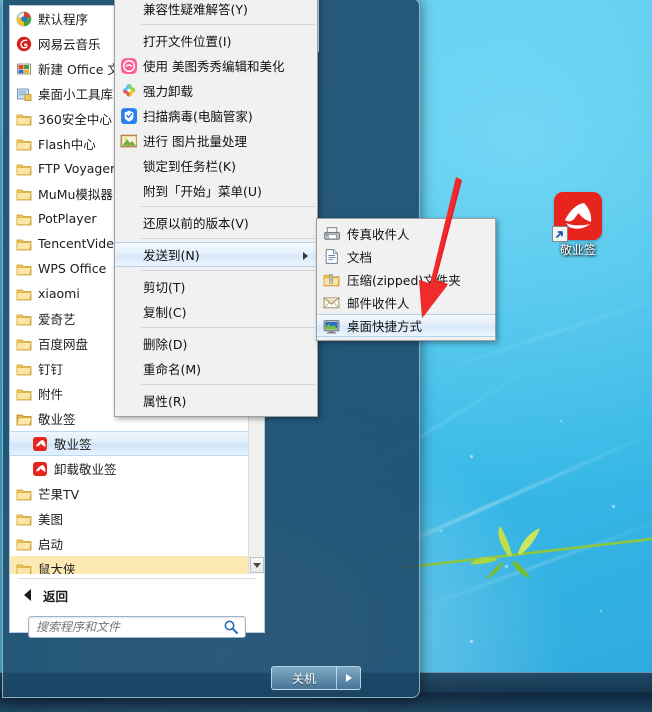  Describe the element at coordinates (378, 303) in the screenshot. I see `send-to-submenu-item-label: 邮件收件人` at that location.